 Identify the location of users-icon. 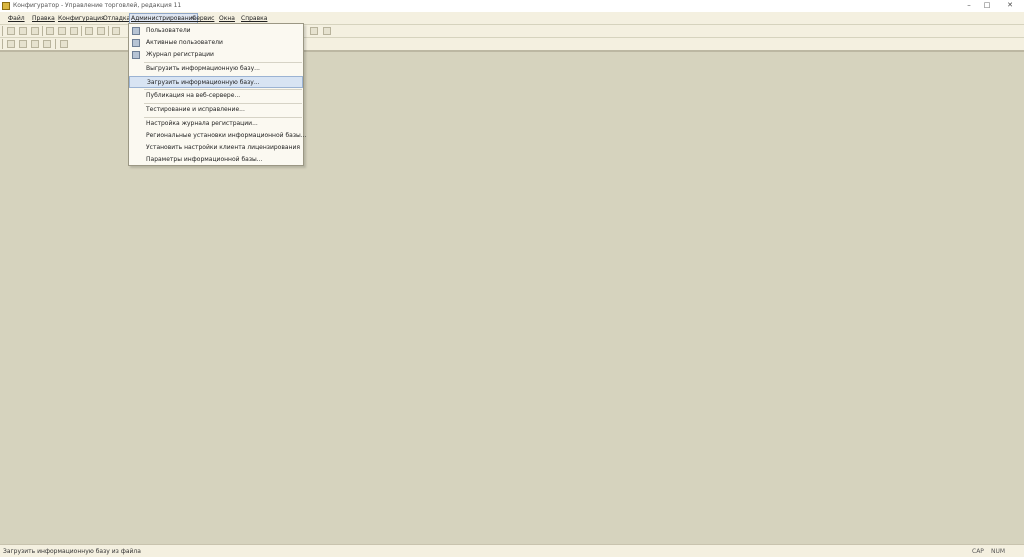
(136, 31).